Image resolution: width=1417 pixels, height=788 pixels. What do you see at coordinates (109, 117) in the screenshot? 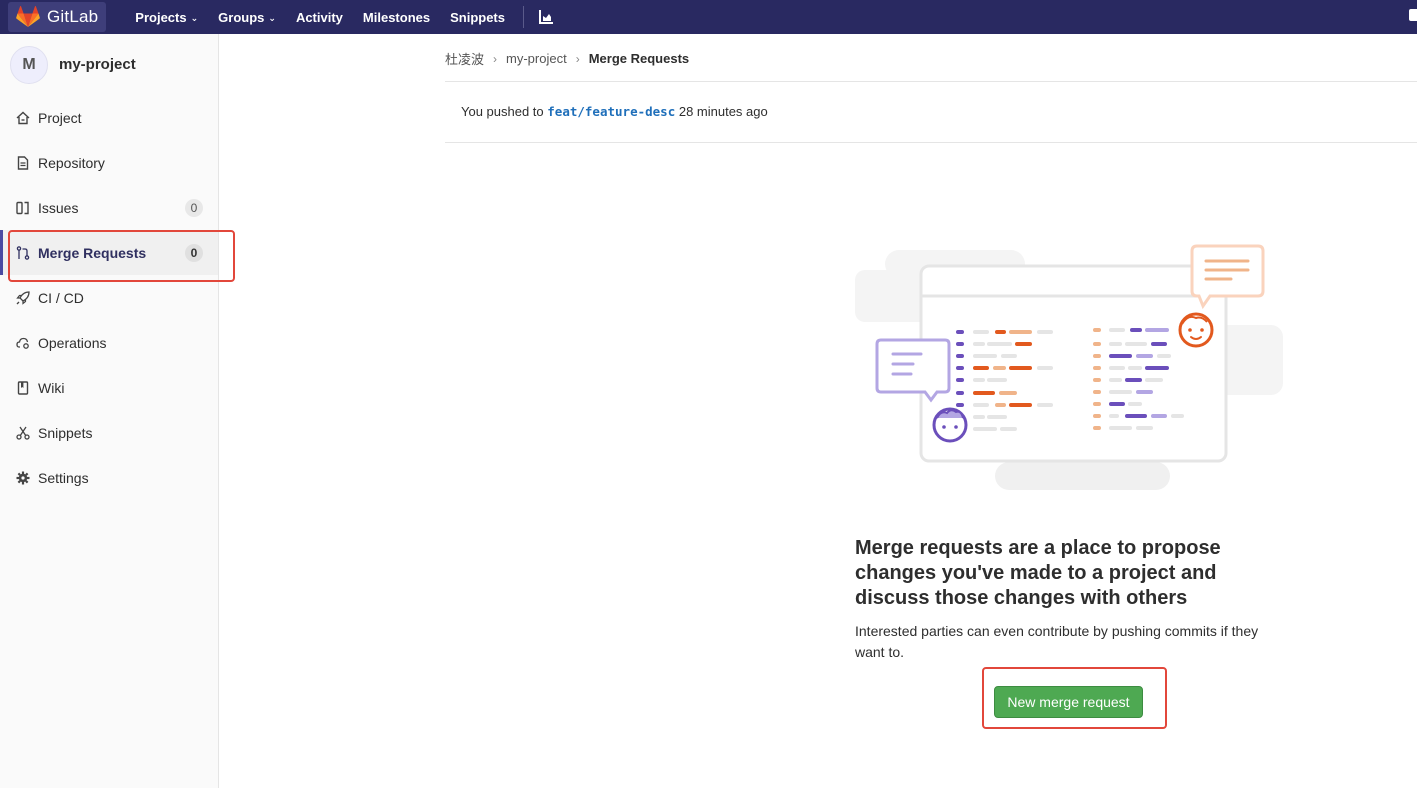
I see `sidebar-item-project: Project` at bounding box center [109, 117].